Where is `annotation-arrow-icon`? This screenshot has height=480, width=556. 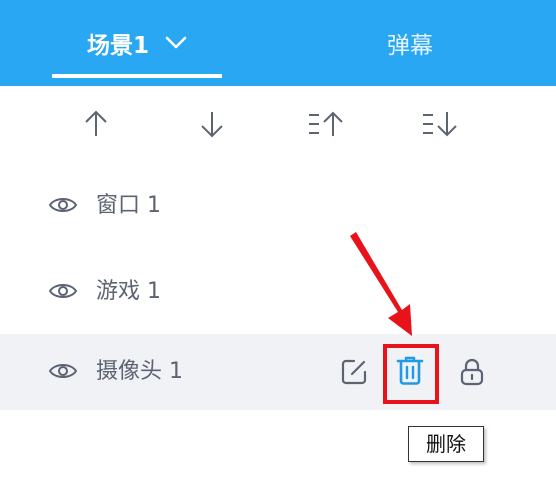
annotation-arrow-icon is located at coordinates (381, 284).